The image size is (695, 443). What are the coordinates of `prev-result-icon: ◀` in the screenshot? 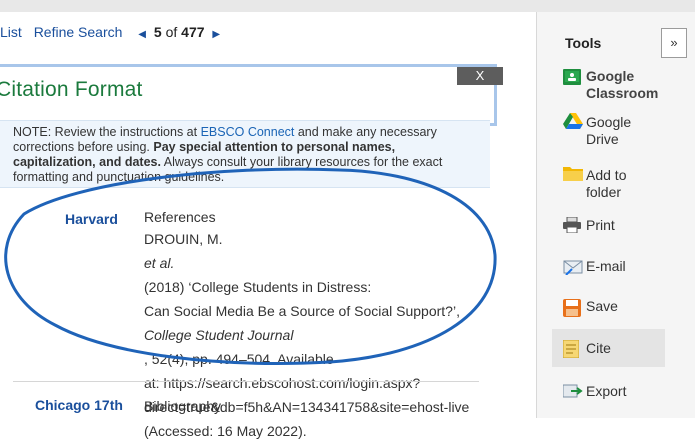 It's located at (142, 34).